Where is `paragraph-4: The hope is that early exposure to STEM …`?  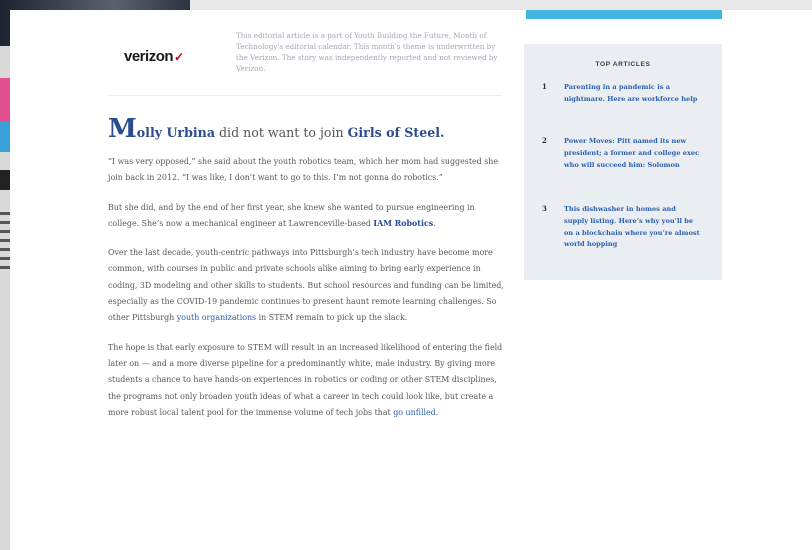 paragraph-4: The hope is that early exposure to STEM … is located at coordinates (305, 379).